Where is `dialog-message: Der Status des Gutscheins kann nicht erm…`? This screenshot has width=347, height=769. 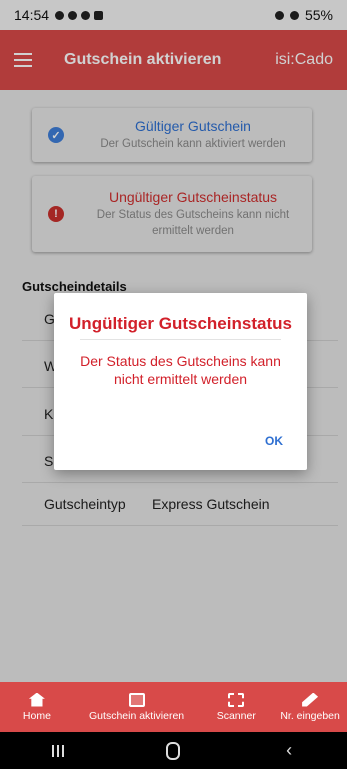
dialog-message: Der Status des Gutscheins kann nicht erm… is located at coordinates (180, 370).